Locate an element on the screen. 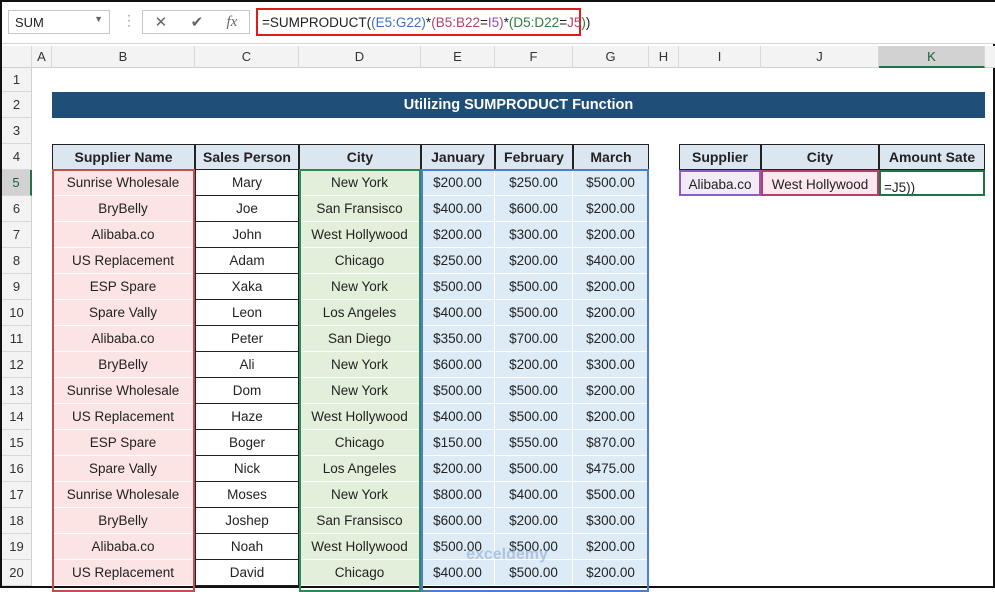 This screenshot has height=592, width=995. row-header-12: 12 is located at coordinates (17, 365).